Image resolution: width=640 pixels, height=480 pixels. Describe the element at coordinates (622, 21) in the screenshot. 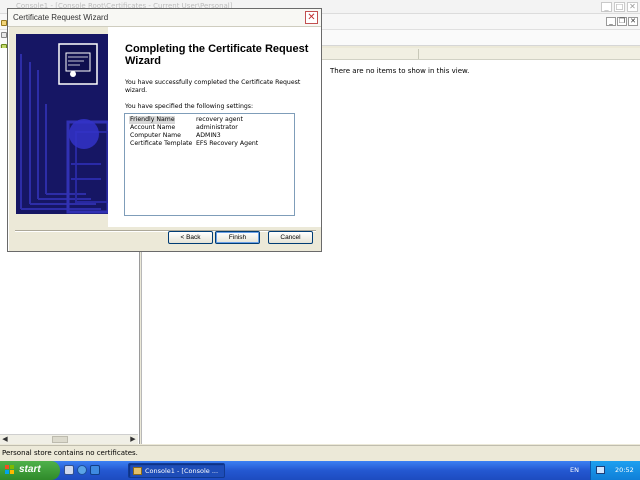

I see `child-restore-button: ❐` at that location.